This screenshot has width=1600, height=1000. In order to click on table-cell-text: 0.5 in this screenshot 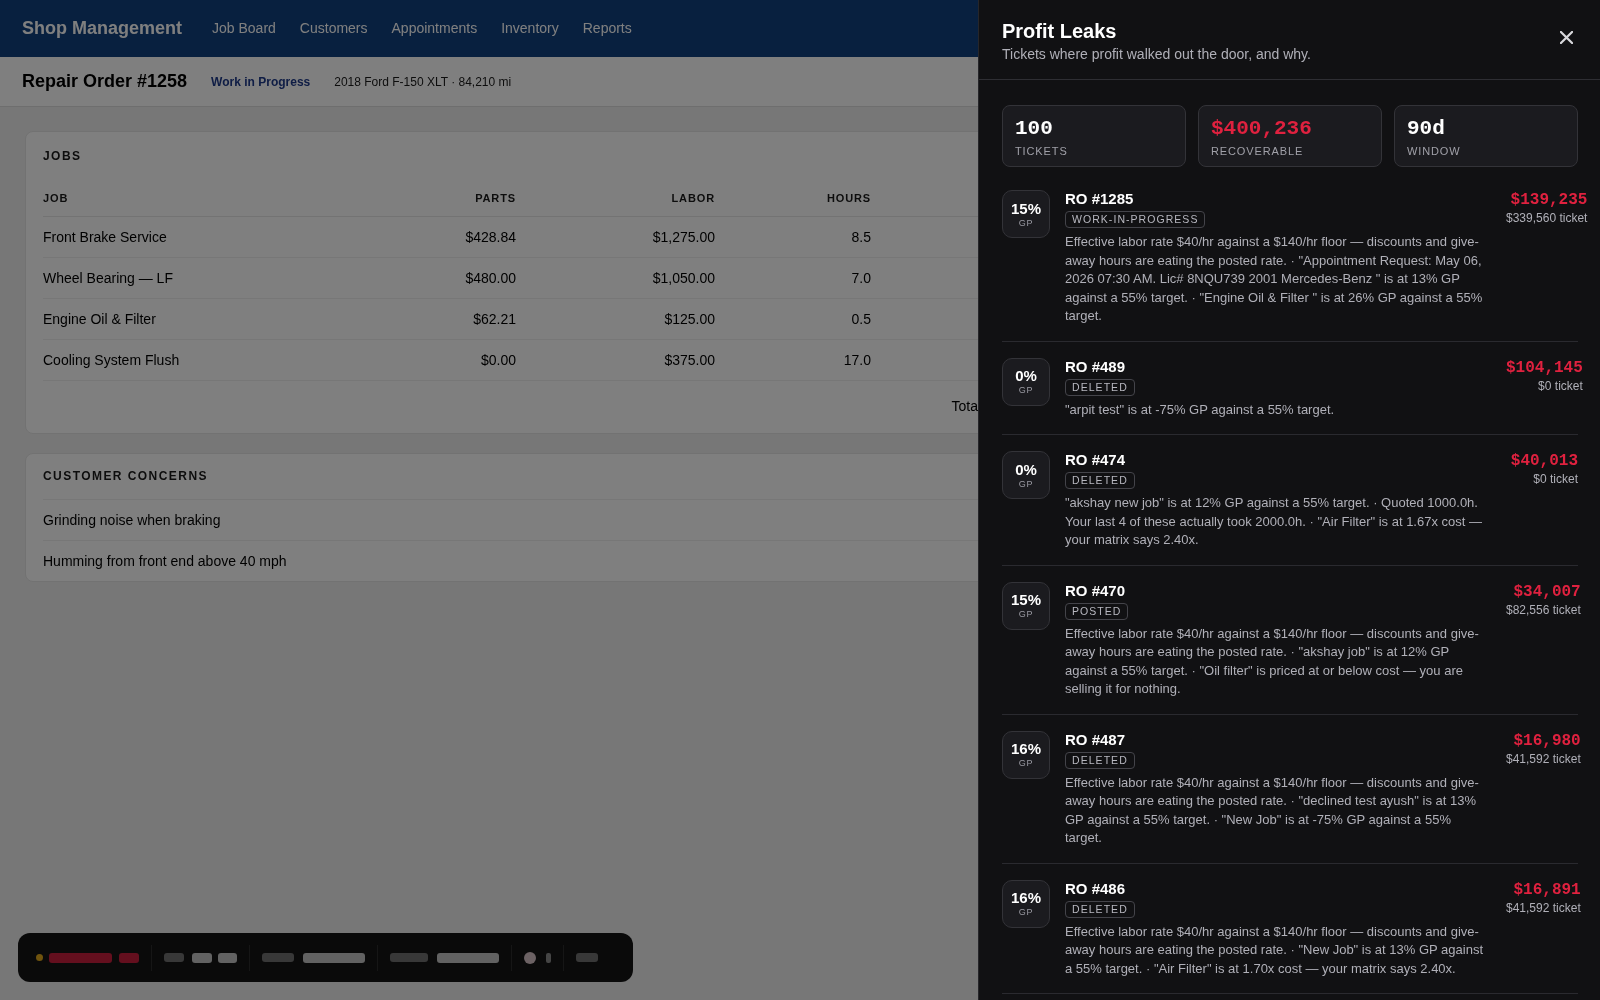, I will do `click(860, 319)`.